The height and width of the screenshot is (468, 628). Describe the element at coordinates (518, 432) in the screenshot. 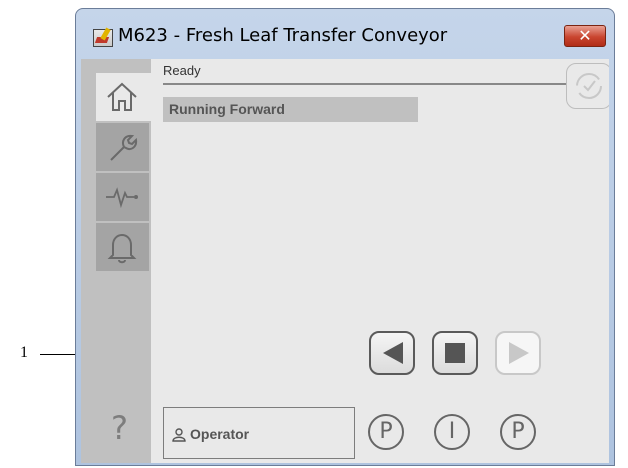

I see `permissive-icon: P` at that location.